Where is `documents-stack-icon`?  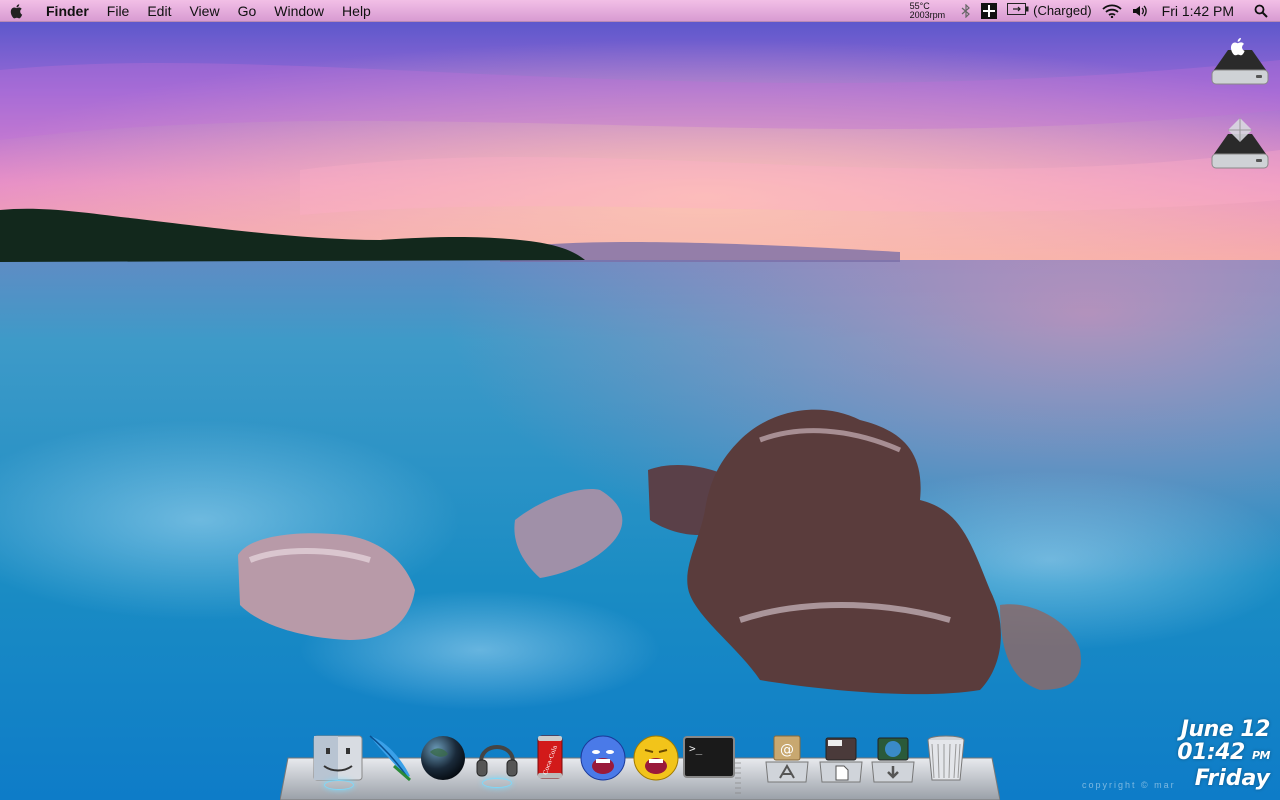
documents-stack-icon is located at coordinates (841, 760).